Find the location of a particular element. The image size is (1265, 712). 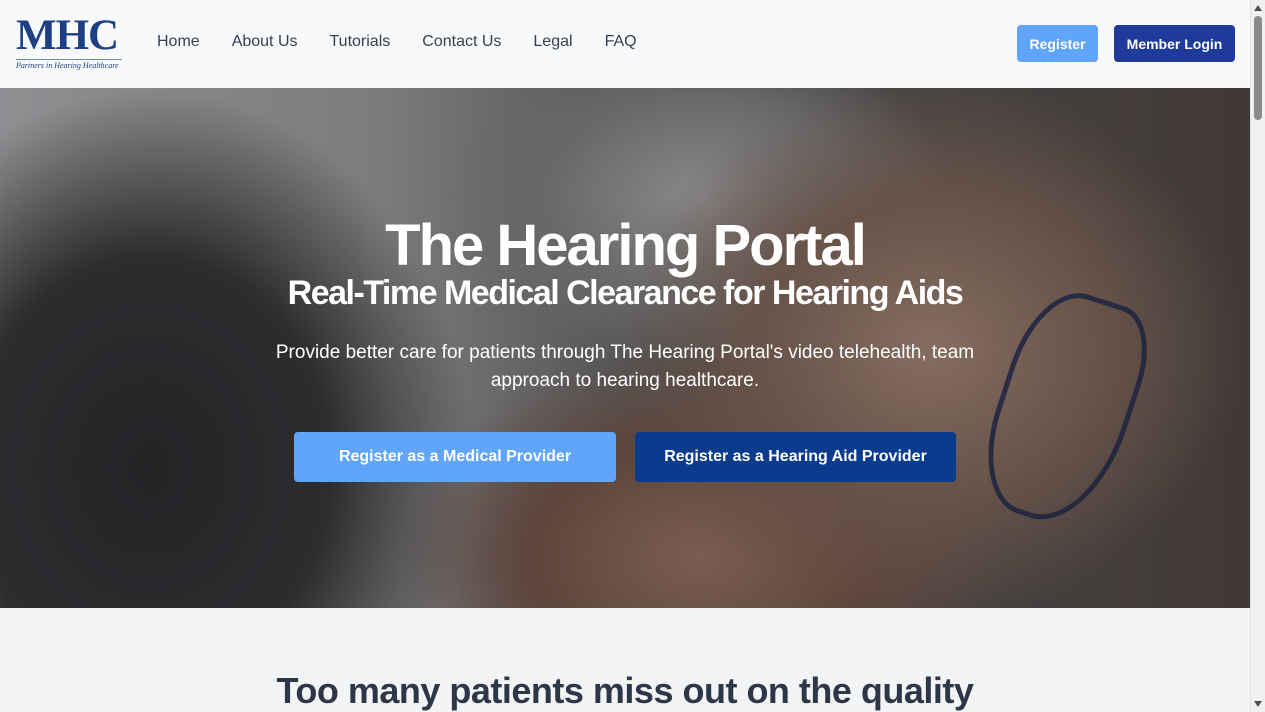

hero-title: The Hearing Portal is located at coordinates (626, 245).